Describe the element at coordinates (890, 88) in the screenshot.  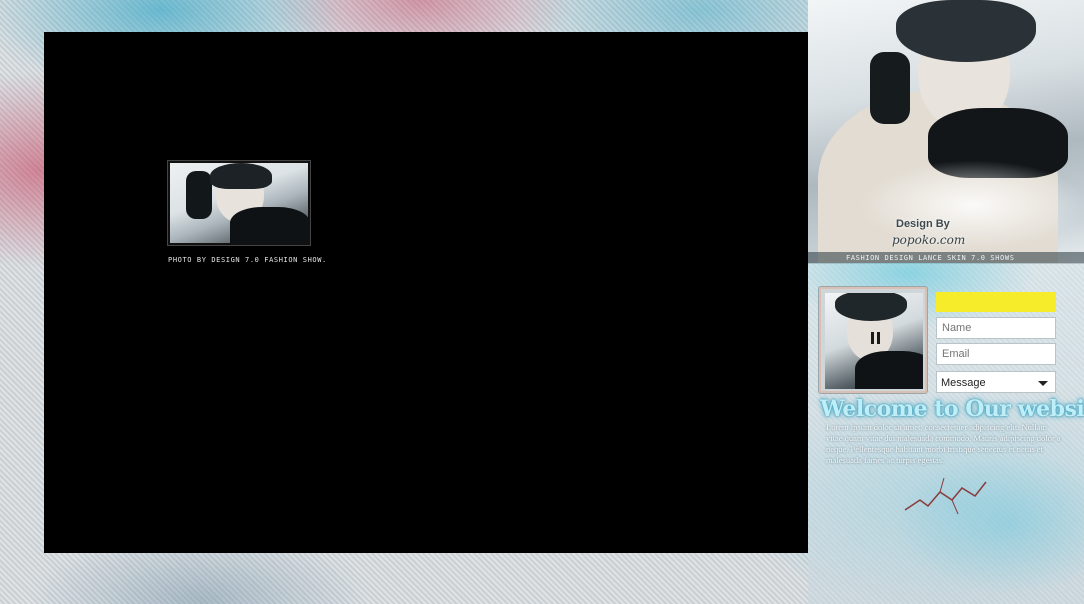
I see `hero-hand` at that location.